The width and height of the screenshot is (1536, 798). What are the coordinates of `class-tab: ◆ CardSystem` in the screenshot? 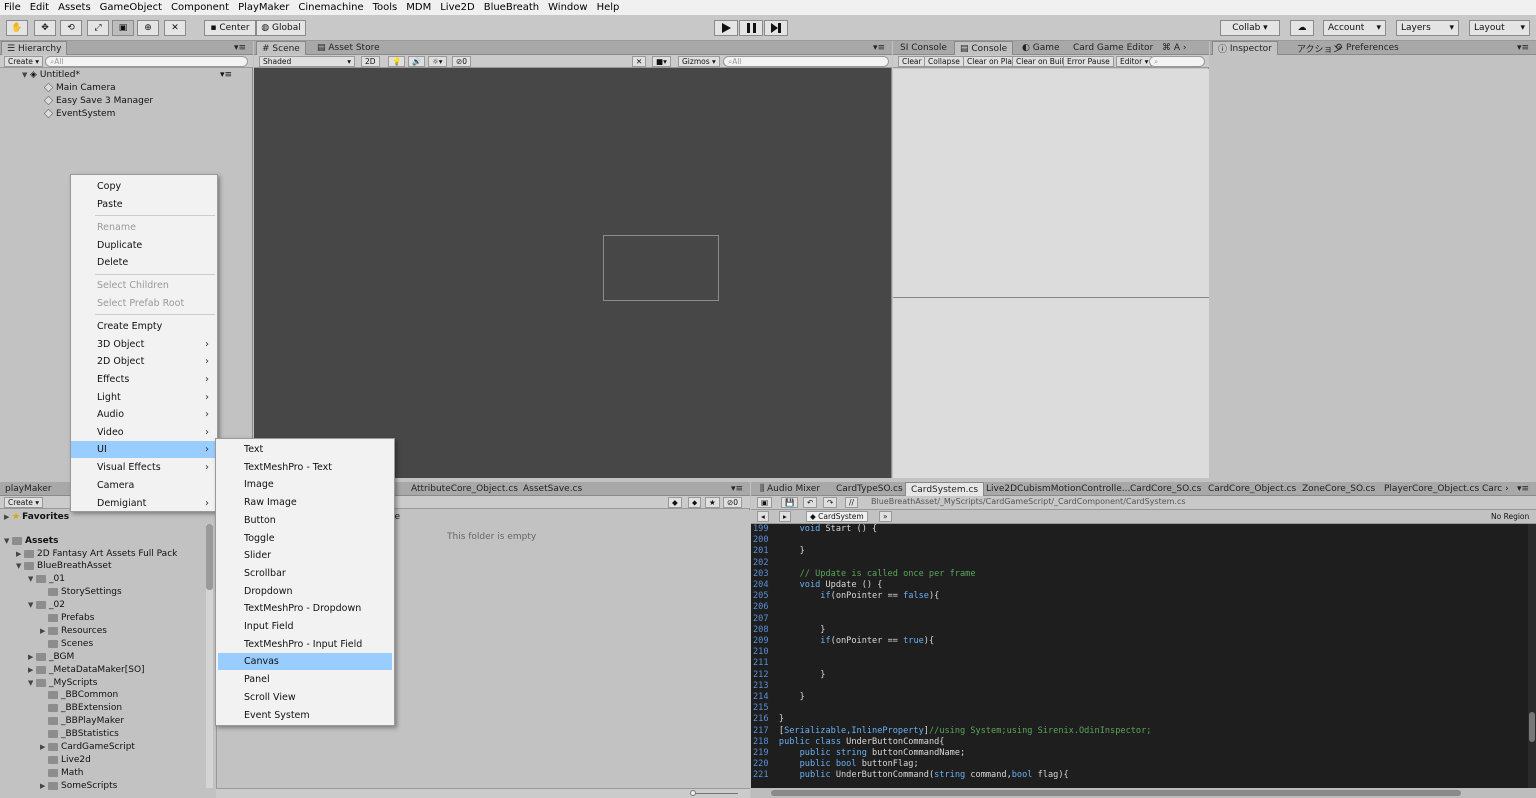 It's located at (837, 516).